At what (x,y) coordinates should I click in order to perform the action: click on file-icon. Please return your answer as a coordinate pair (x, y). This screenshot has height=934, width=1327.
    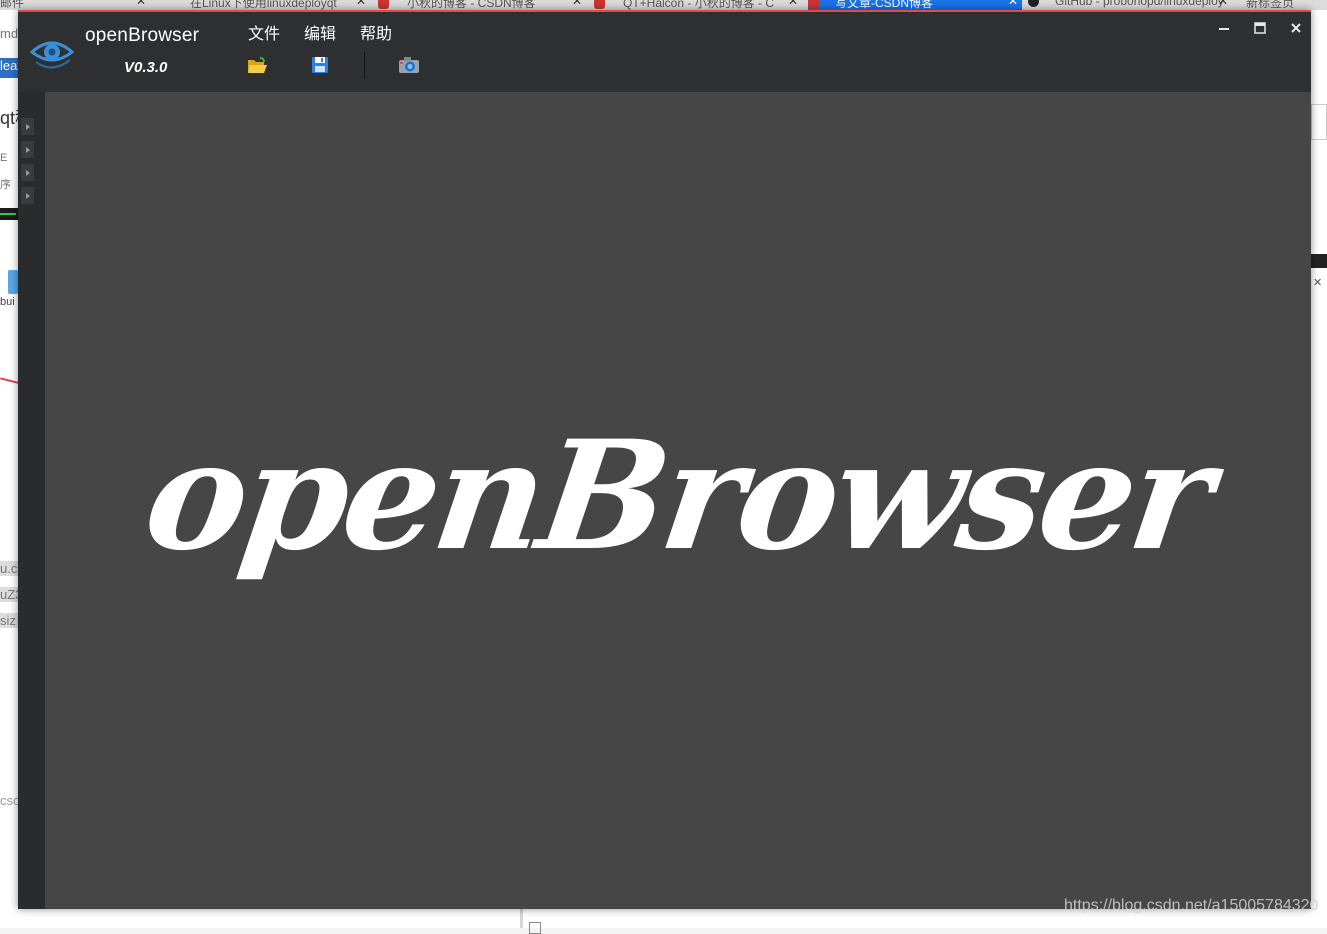
    Looking at the image, I should click on (13, 282).